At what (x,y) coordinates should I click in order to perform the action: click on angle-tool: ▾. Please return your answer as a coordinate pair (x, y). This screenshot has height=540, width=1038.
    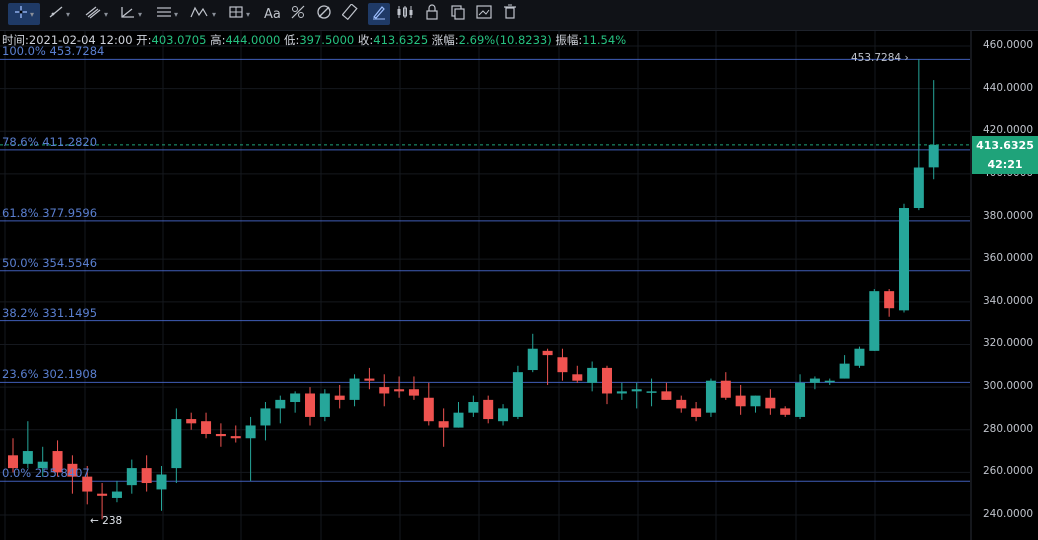
    Looking at the image, I should click on (131, 14).